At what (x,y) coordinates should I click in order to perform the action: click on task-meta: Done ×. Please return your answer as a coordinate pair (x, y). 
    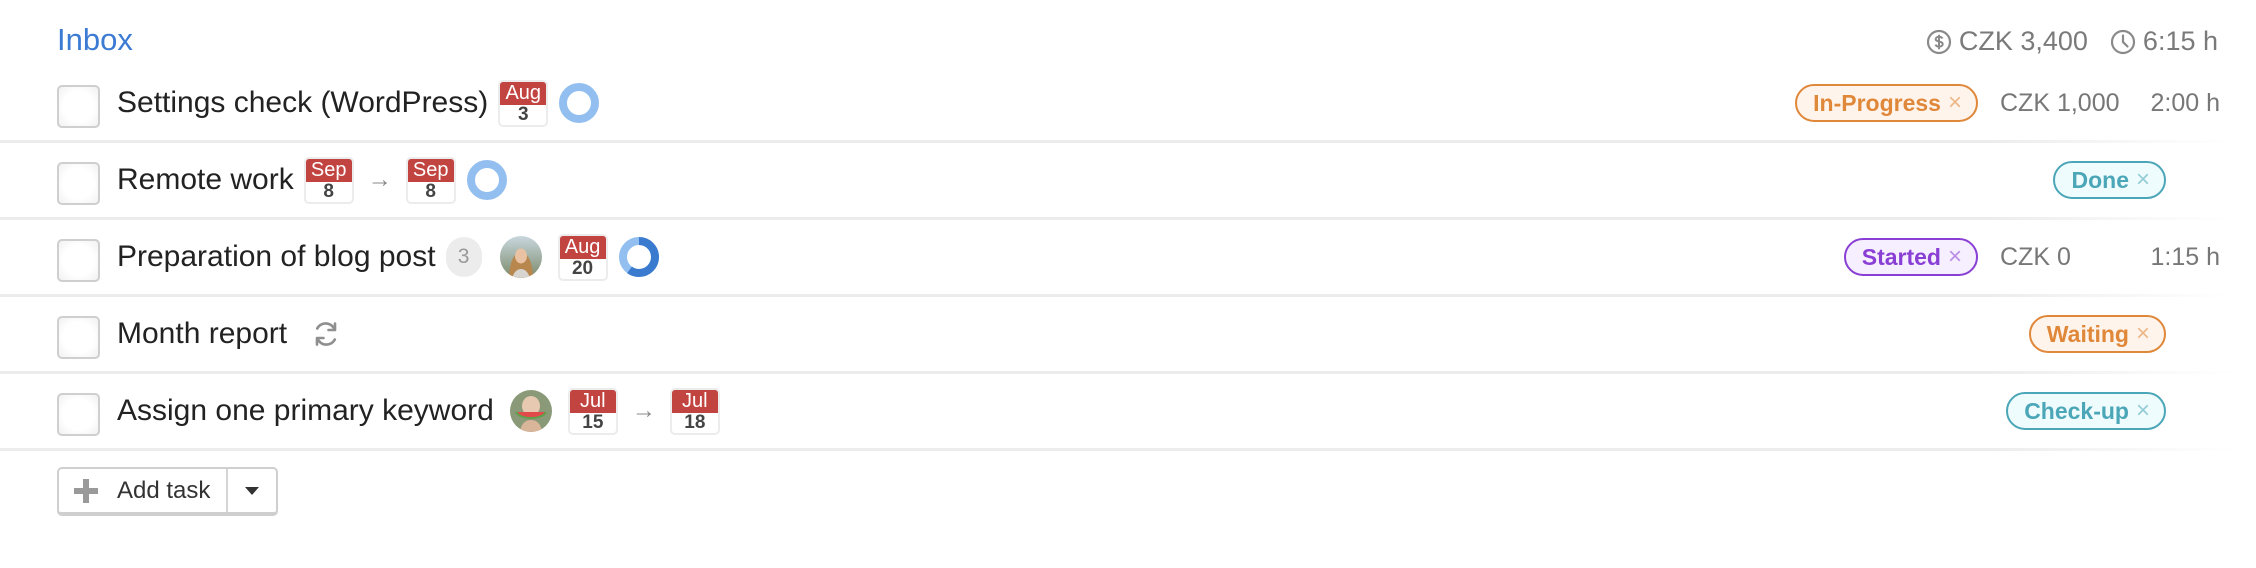
    Looking at the image, I should click on (2109, 180).